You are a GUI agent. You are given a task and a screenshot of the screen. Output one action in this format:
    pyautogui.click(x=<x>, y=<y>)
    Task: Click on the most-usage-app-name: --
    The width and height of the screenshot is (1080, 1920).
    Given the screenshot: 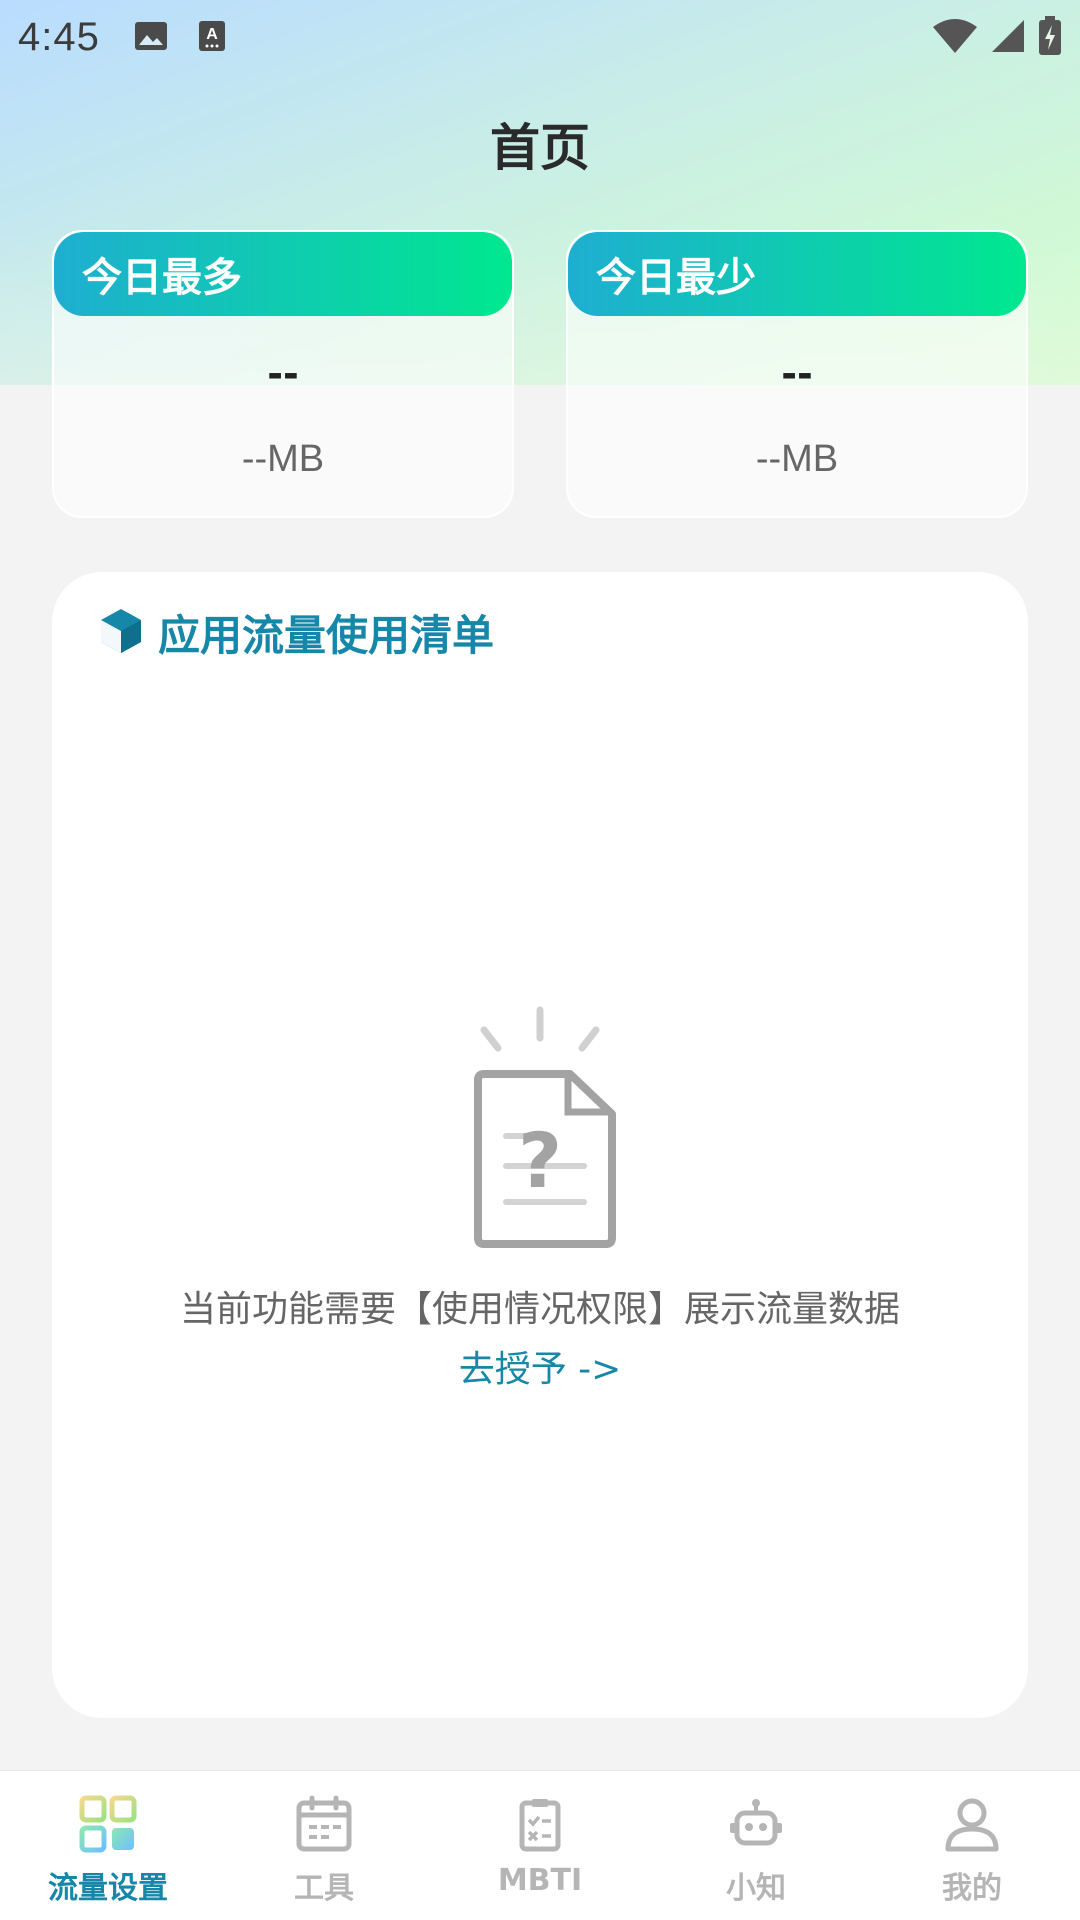 What is the action you would take?
    pyautogui.click(x=283, y=374)
    